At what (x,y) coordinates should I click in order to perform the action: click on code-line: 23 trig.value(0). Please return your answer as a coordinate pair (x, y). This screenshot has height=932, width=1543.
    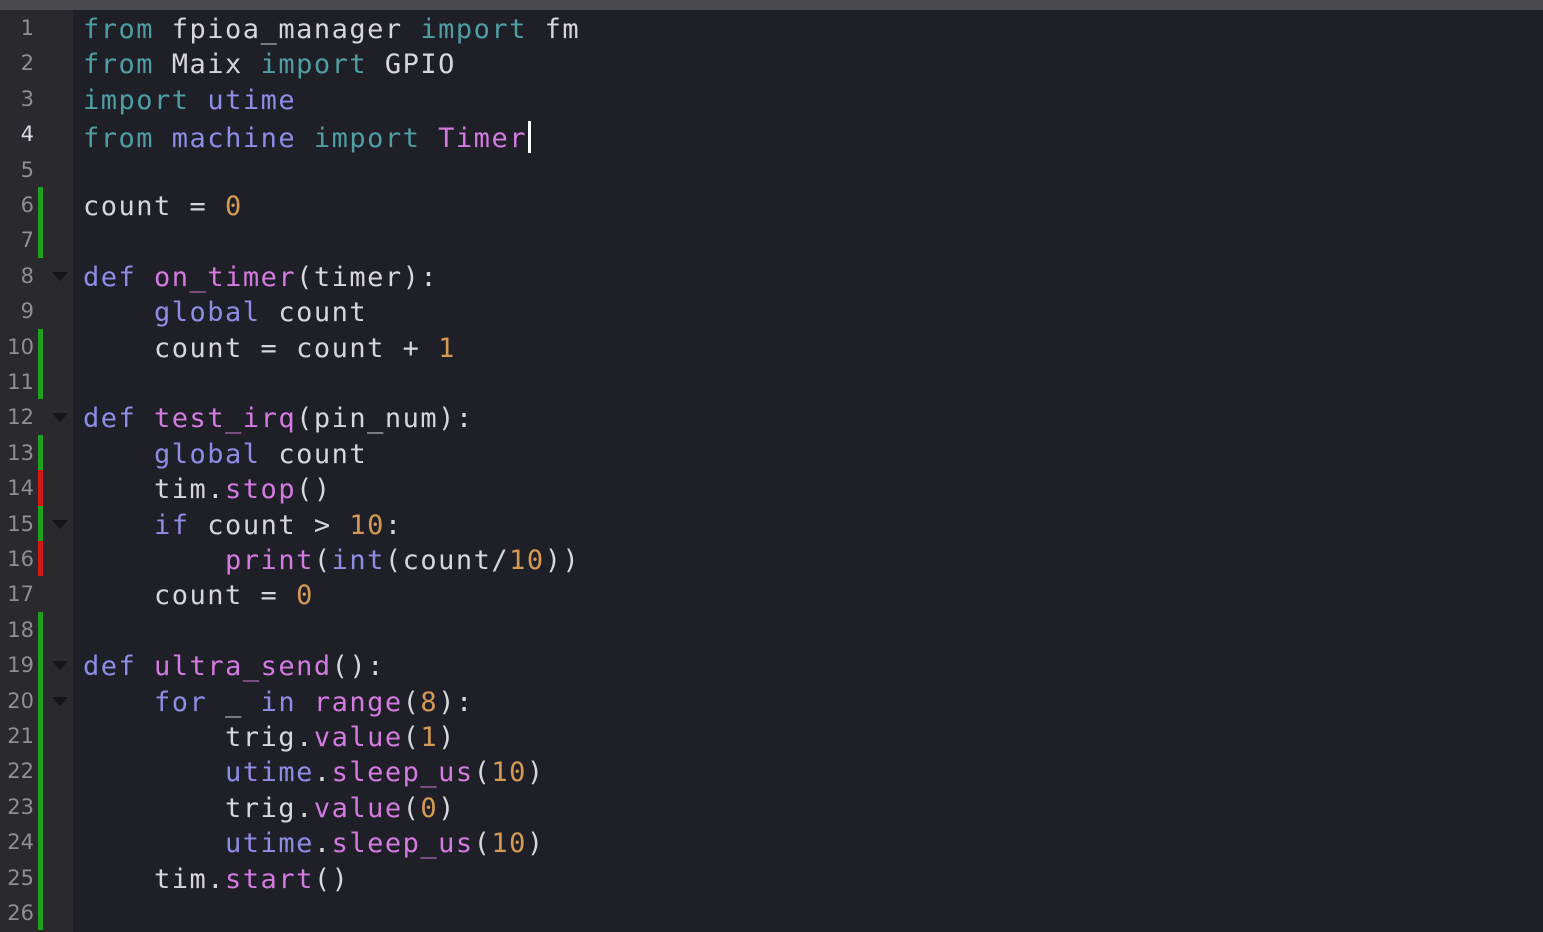
    Looking at the image, I should click on (771, 806).